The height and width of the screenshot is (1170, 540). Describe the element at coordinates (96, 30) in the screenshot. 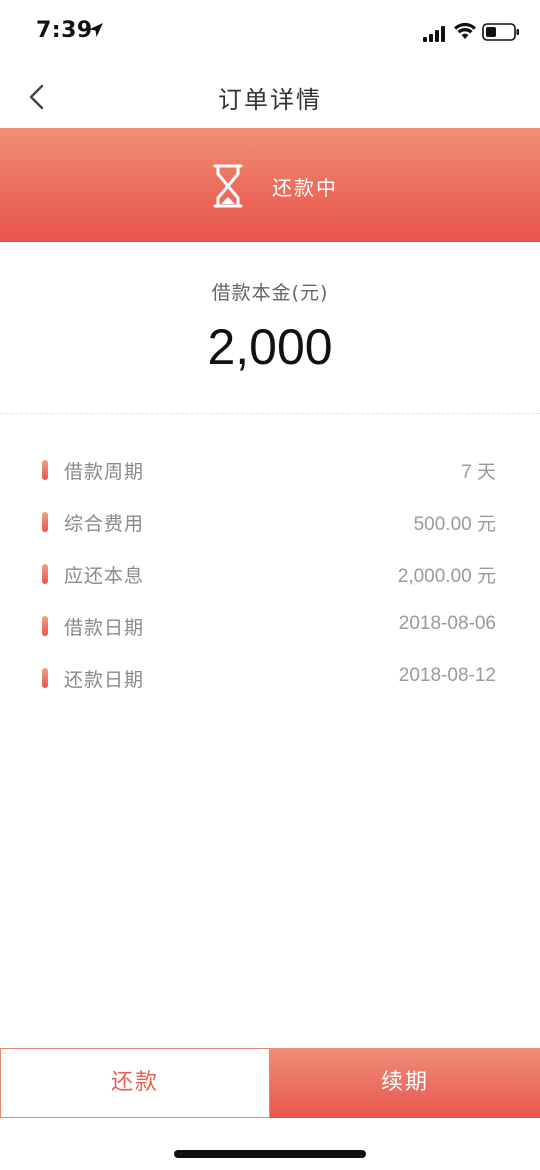

I see `location-arrow-icon` at that location.